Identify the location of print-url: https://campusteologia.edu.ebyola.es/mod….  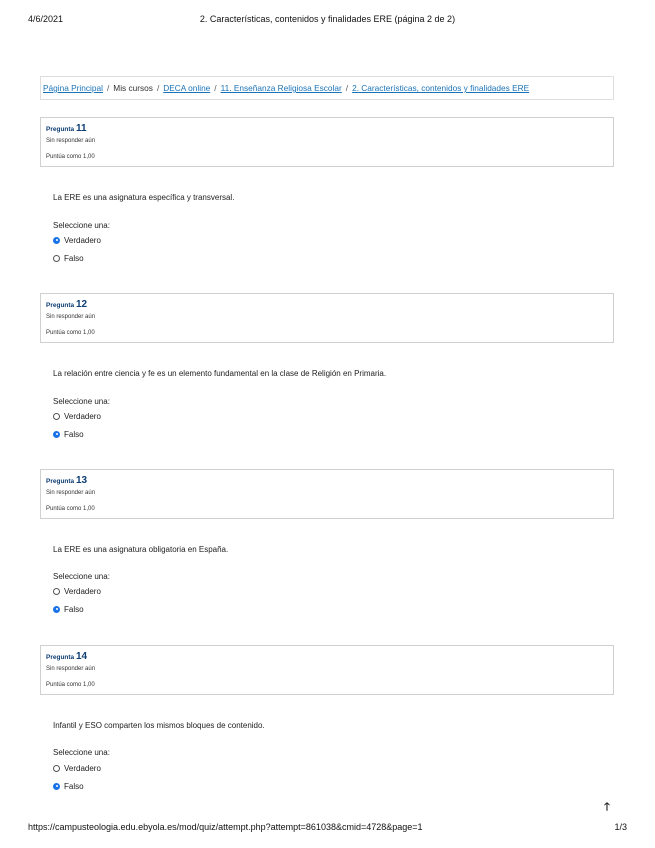
(225, 827).